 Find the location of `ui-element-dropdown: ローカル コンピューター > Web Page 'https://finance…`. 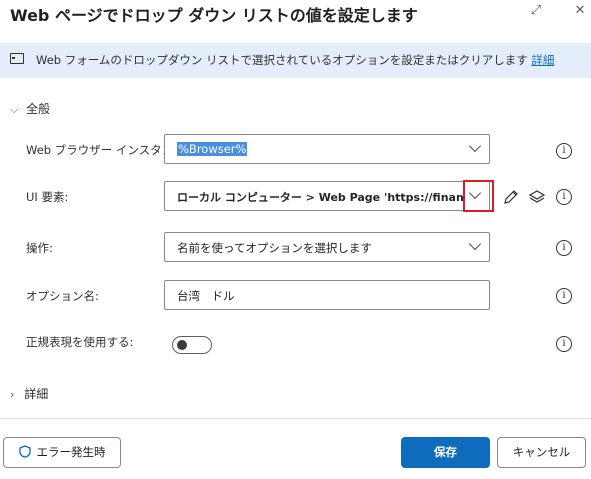

ui-element-dropdown: ローカル コンピューター > Web Page 'https://finance… is located at coordinates (327, 196).